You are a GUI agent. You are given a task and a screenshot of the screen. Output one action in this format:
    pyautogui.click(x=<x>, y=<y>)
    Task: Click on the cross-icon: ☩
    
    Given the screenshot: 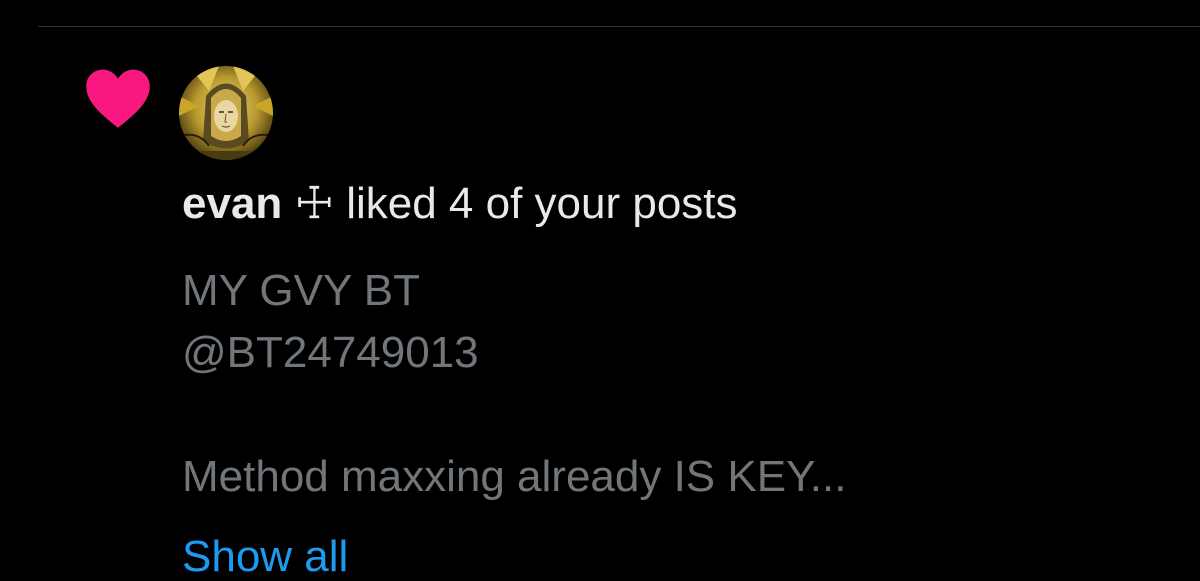 What is the action you would take?
    pyautogui.click(x=314, y=203)
    